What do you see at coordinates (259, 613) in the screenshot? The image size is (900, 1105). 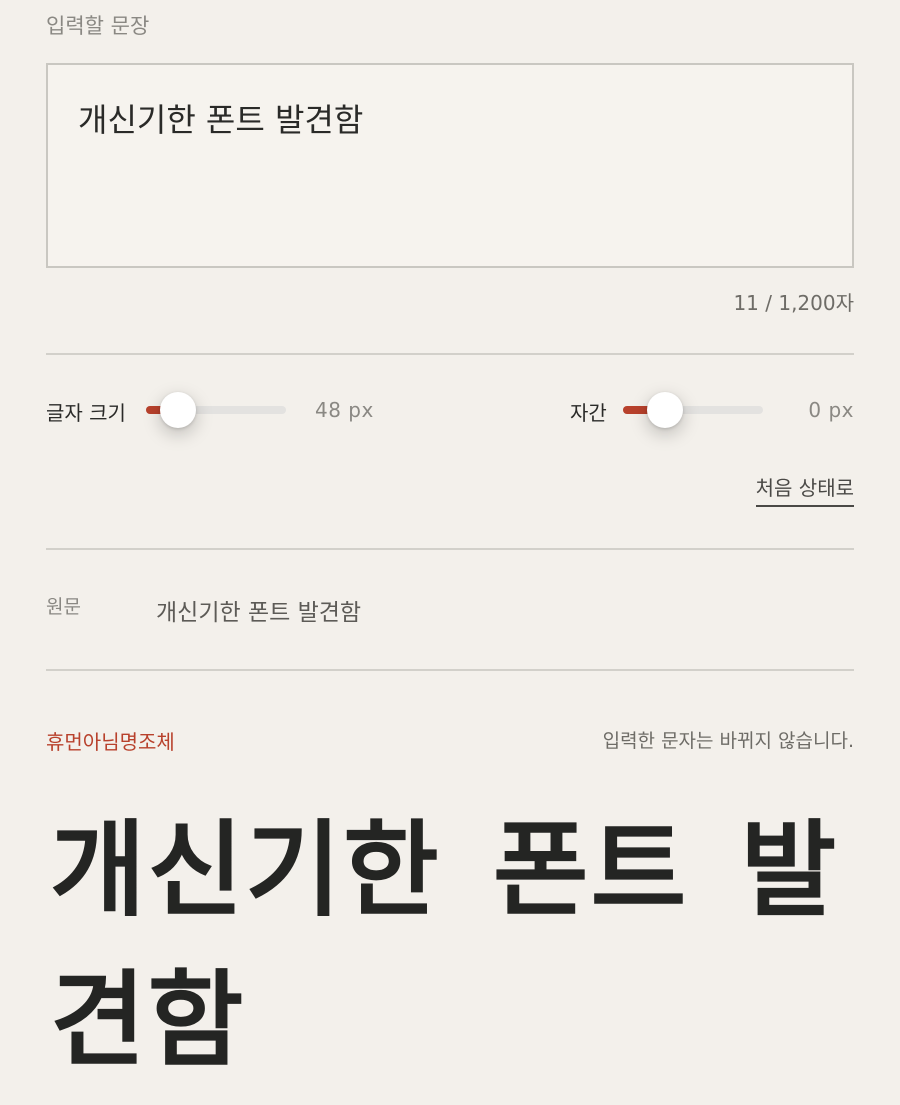 I see `original-text: 개신기한 폰트 발견함` at bounding box center [259, 613].